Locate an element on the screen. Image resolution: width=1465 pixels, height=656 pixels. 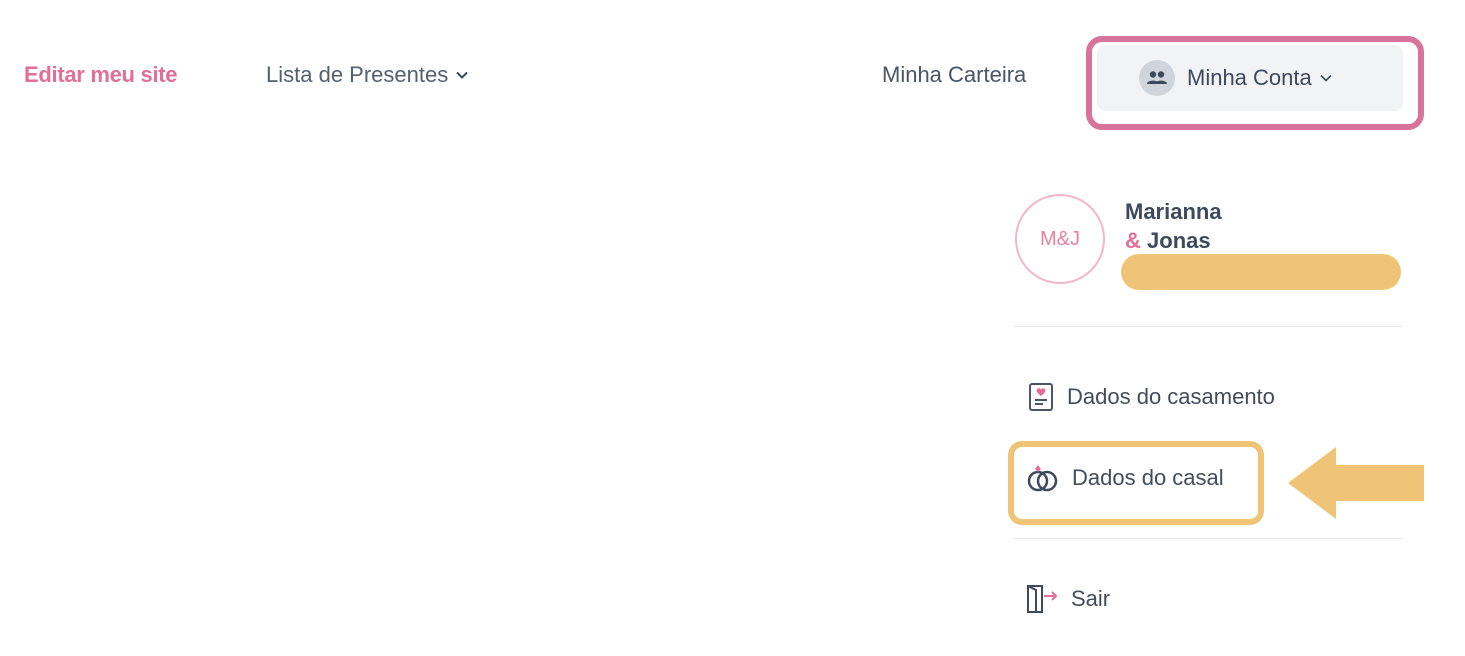
wedding-data-menu-item: Dados do casamento is located at coordinates (1151, 397).